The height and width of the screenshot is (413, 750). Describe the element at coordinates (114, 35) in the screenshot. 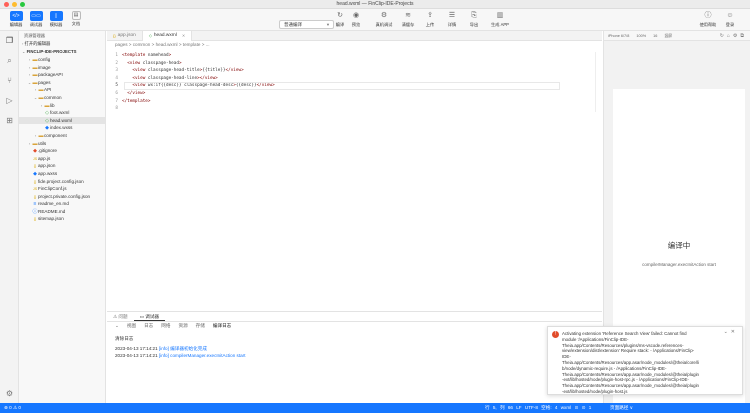

I see `wxml-file-icon: {}` at that location.